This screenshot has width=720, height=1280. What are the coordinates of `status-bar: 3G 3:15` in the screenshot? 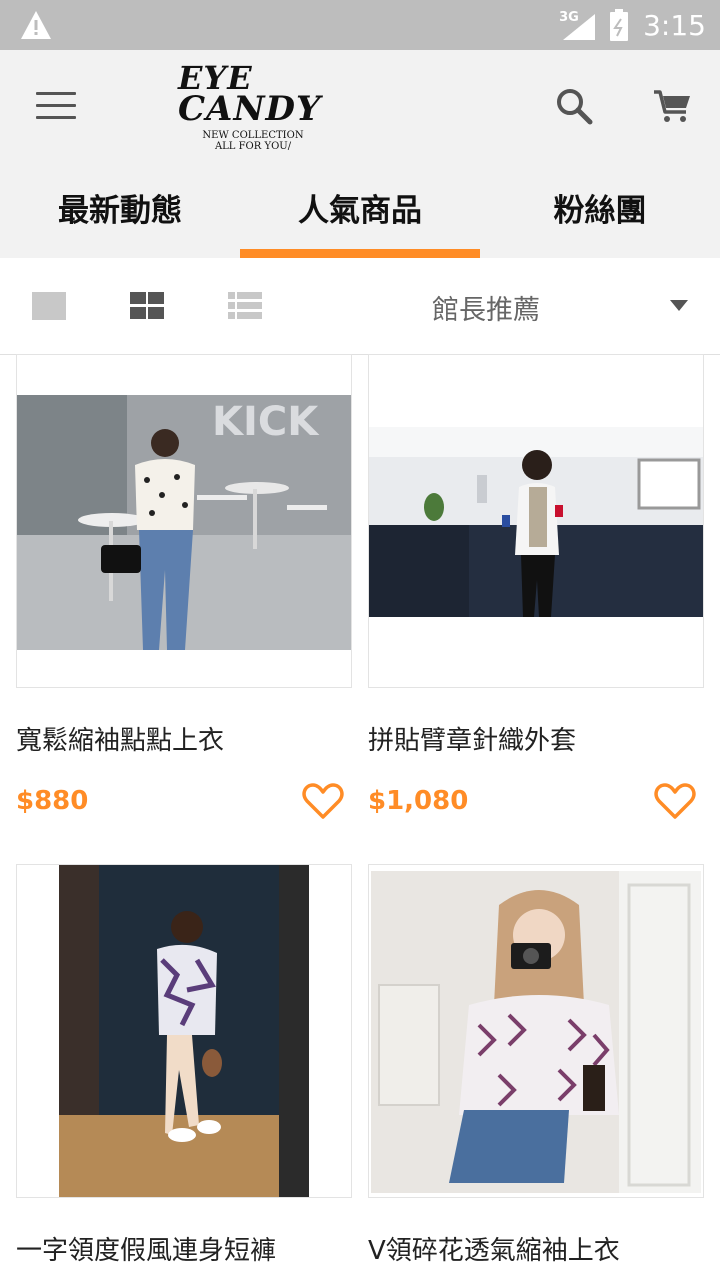 It's located at (360, 25).